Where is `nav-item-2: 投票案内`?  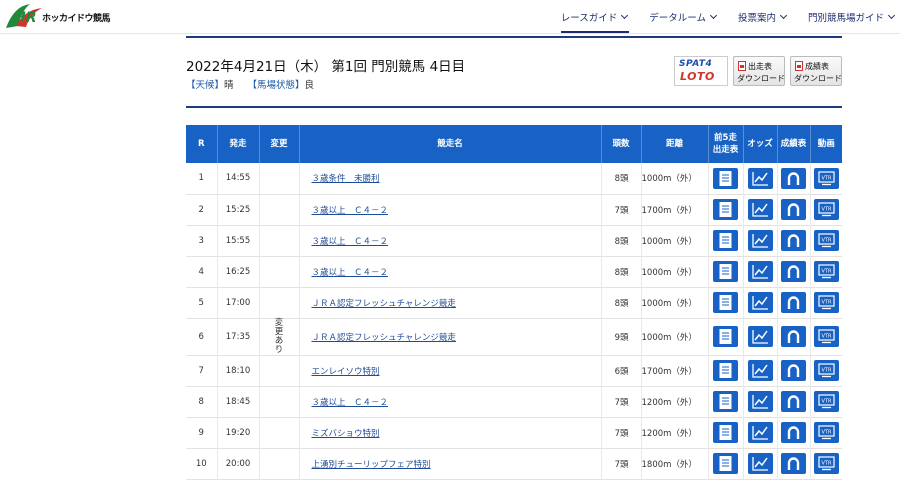 nav-item-2: 投票案内 is located at coordinates (762, 17).